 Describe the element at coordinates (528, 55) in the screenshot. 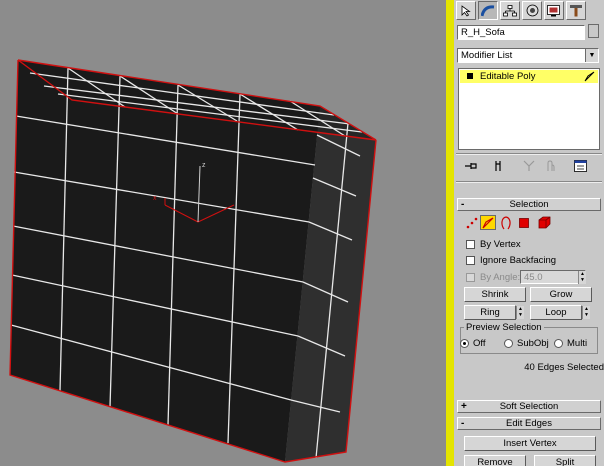

I see `modifier-list-dropdown: Modifier List ▼` at that location.